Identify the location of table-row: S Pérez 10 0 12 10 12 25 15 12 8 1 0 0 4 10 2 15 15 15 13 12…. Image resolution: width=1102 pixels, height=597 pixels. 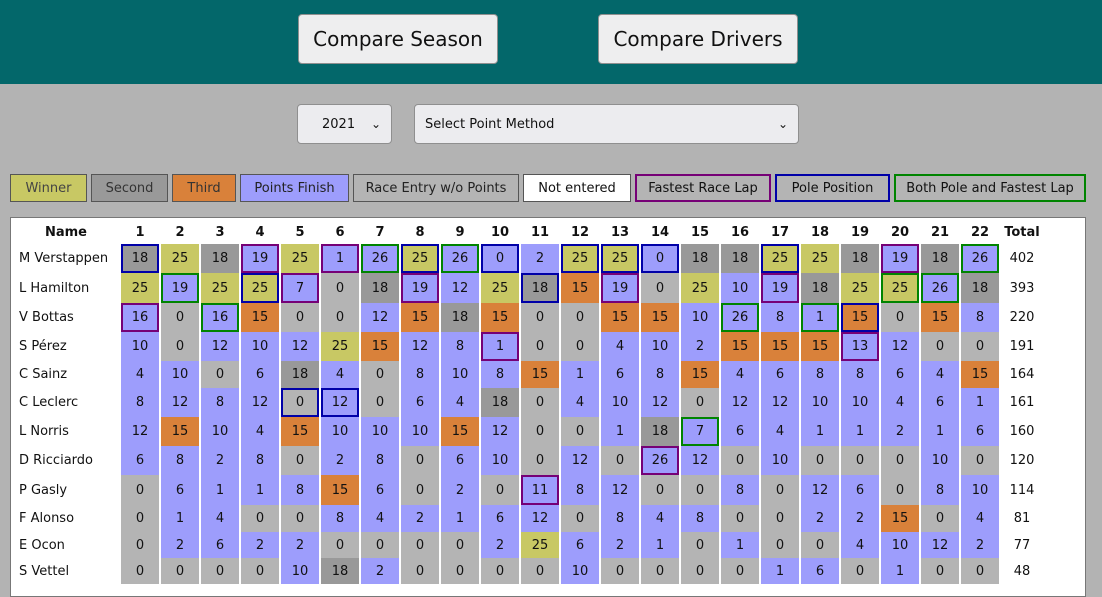
(528, 346).